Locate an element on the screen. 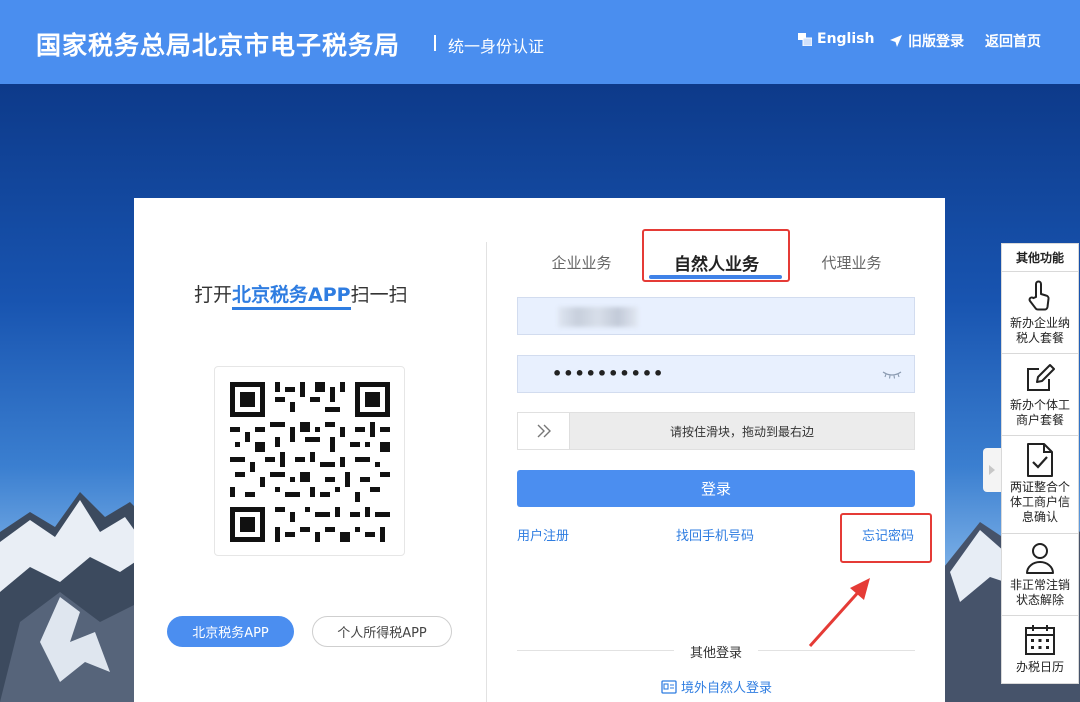  slider-handle is located at coordinates (544, 431).